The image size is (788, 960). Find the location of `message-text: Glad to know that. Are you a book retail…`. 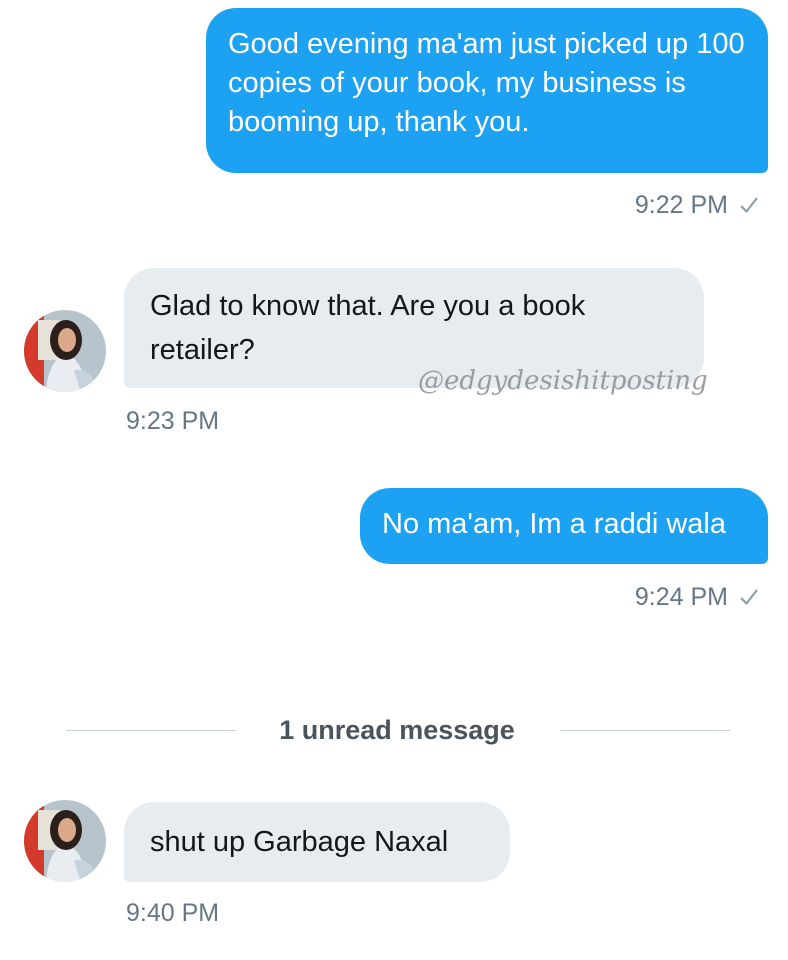

message-text: Glad to know that. Are you a book retail… is located at coordinates (368, 328).